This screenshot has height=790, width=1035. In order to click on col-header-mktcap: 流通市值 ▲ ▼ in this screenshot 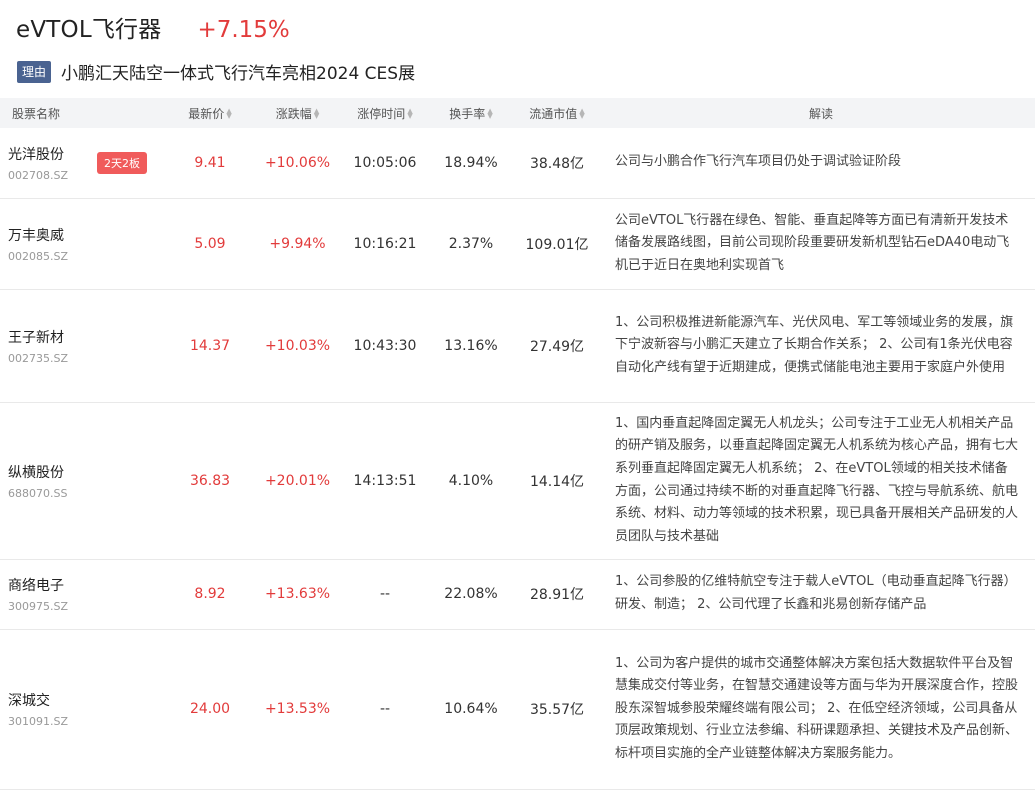, I will do `click(557, 113)`.